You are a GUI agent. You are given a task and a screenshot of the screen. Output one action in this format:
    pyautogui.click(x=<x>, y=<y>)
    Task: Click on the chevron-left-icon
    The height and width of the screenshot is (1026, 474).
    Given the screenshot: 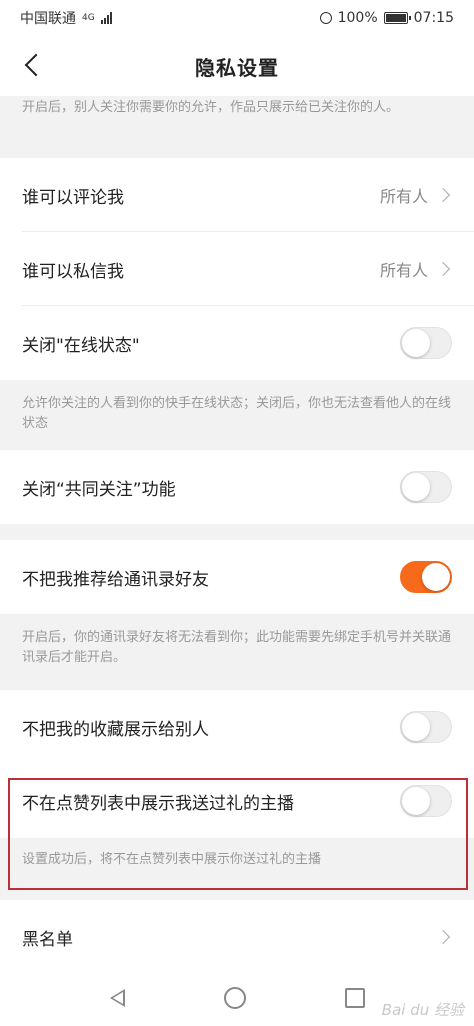 What is the action you would take?
    pyautogui.click(x=36, y=65)
    